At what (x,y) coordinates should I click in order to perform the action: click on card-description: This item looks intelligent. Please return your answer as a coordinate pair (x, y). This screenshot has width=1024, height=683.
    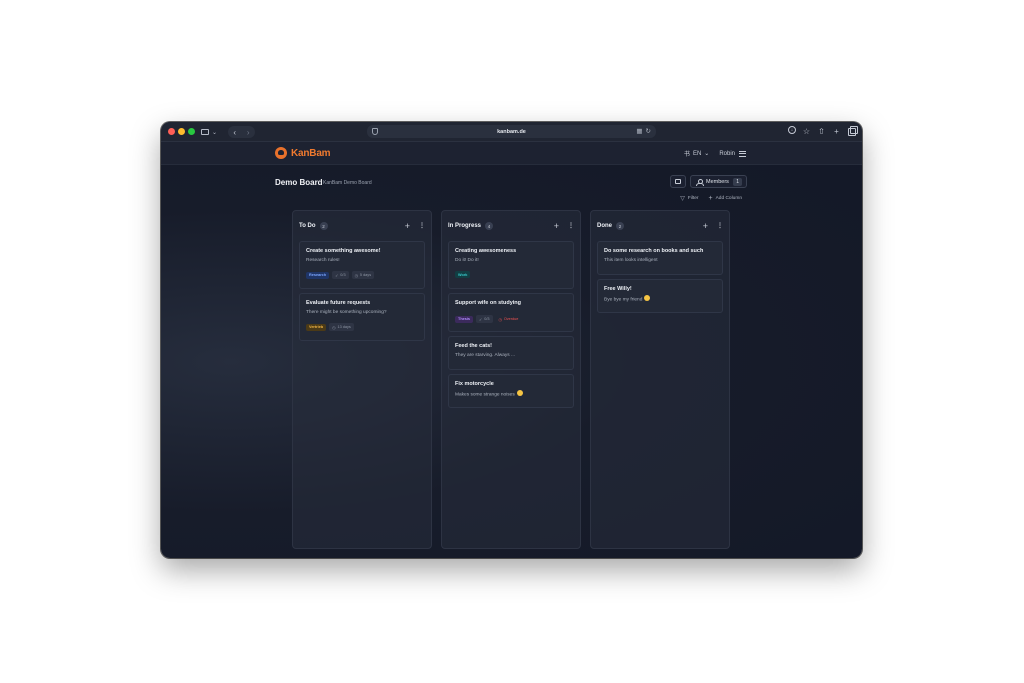
    Looking at the image, I should click on (631, 260).